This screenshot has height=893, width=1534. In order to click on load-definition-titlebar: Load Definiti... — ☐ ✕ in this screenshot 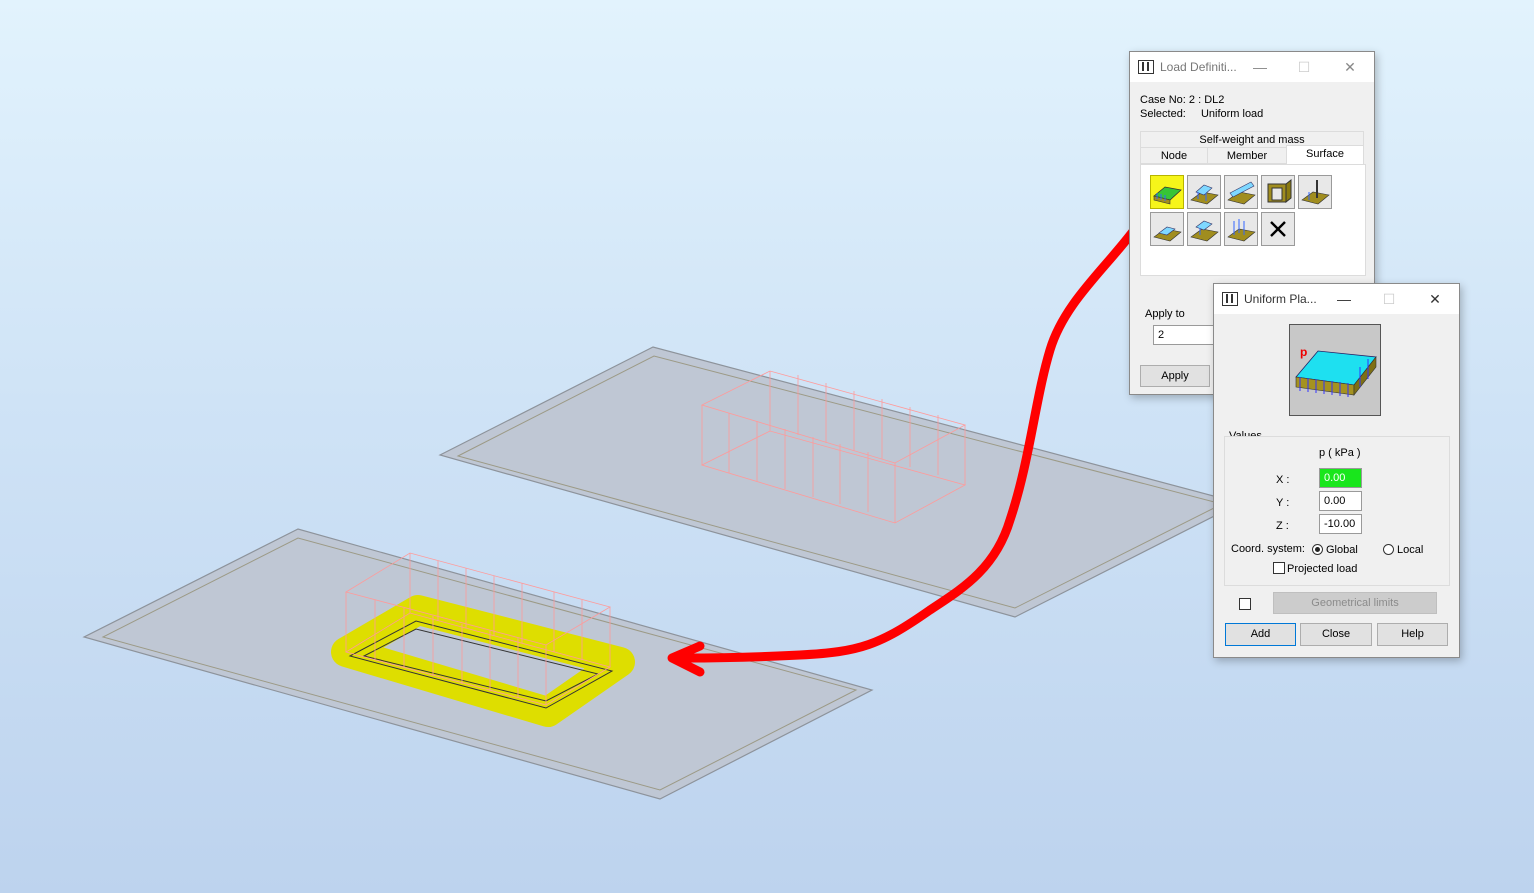, I will do `click(1252, 67)`.